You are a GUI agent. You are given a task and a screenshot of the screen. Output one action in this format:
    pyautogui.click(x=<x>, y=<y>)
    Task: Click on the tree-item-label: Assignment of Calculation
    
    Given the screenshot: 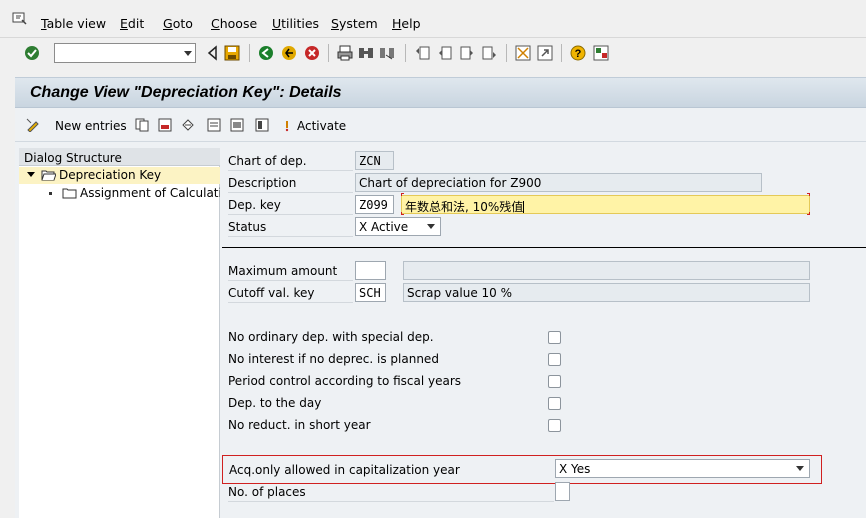 What is the action you would take?
    pyautogui.click(x=150, y=193)
    